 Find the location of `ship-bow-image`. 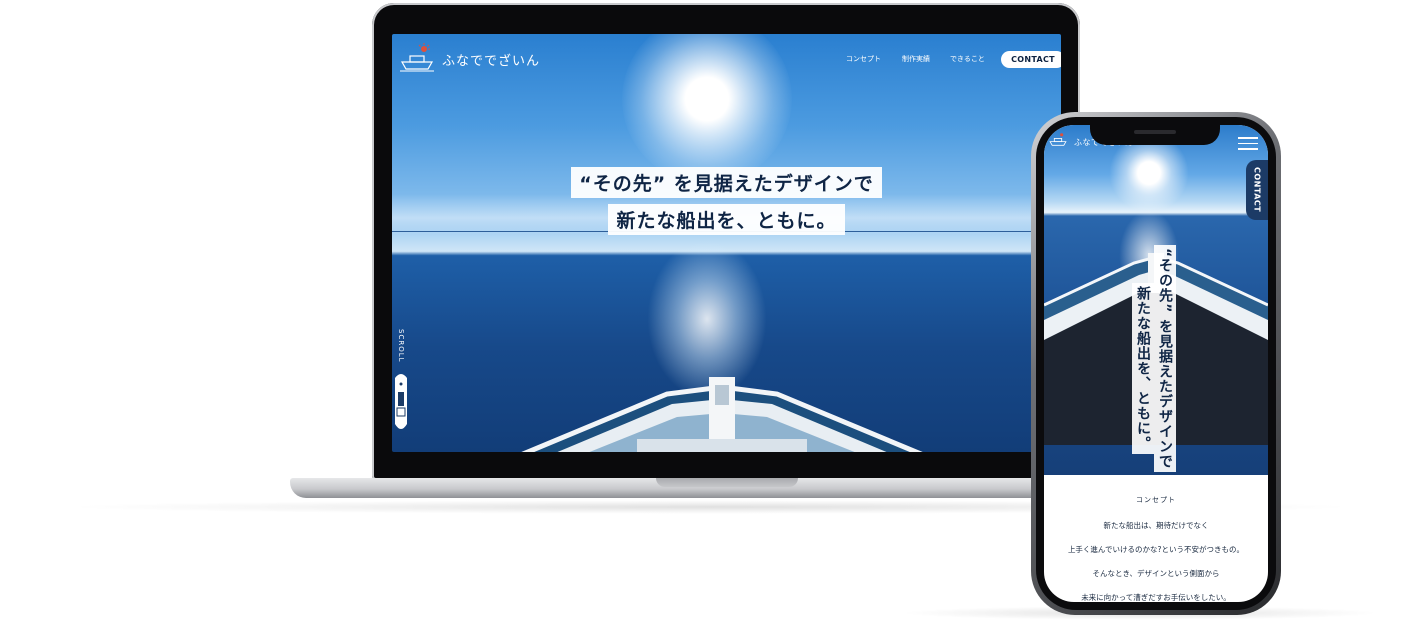

ship-bow-image is located at coordinates (722, 414).